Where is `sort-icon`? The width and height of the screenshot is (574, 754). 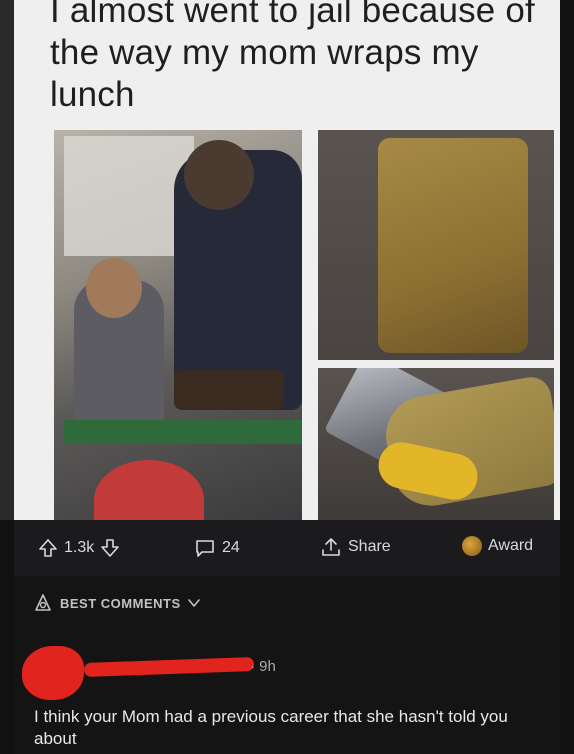
sort-icon is located at coordinates (43, 603).